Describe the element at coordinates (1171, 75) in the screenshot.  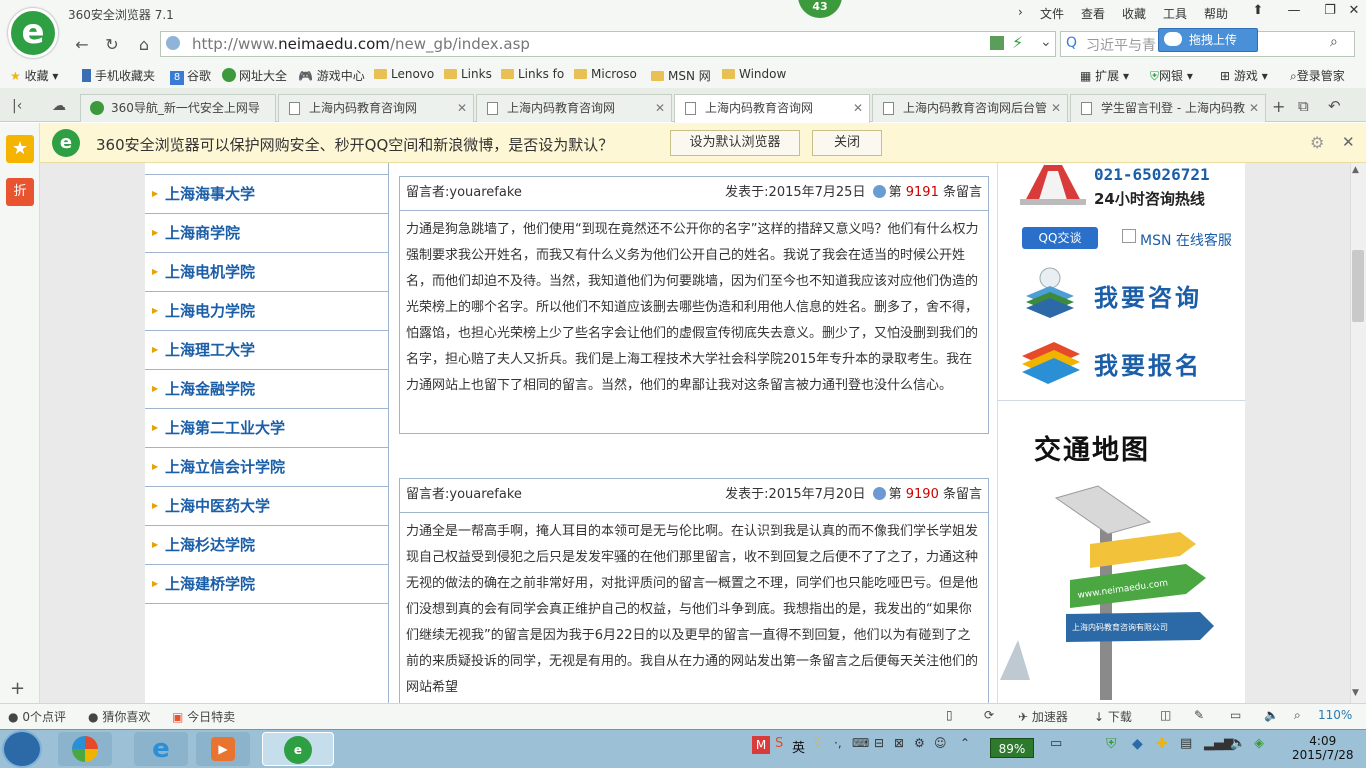
I see `ebank-button: ⛨网银 ▾` at that location.